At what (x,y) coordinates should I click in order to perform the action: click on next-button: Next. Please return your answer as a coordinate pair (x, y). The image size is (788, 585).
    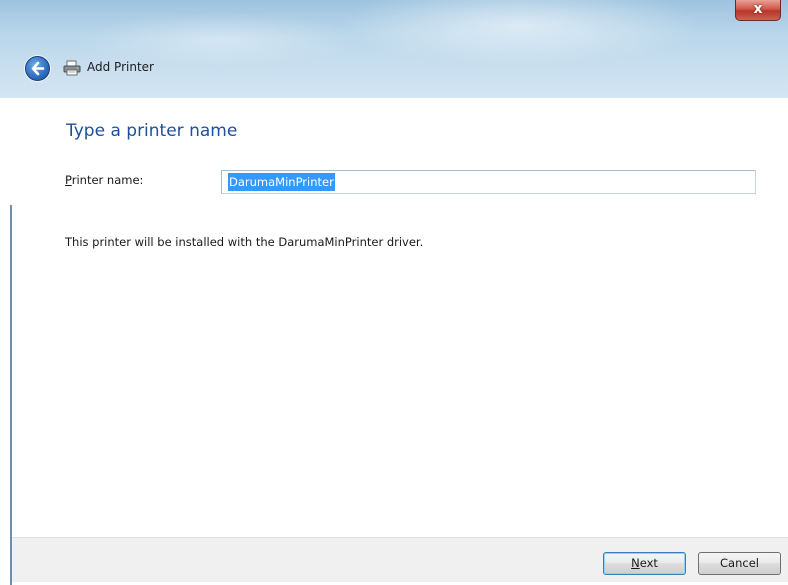
    Looking at the image, I should click on (644, 563).